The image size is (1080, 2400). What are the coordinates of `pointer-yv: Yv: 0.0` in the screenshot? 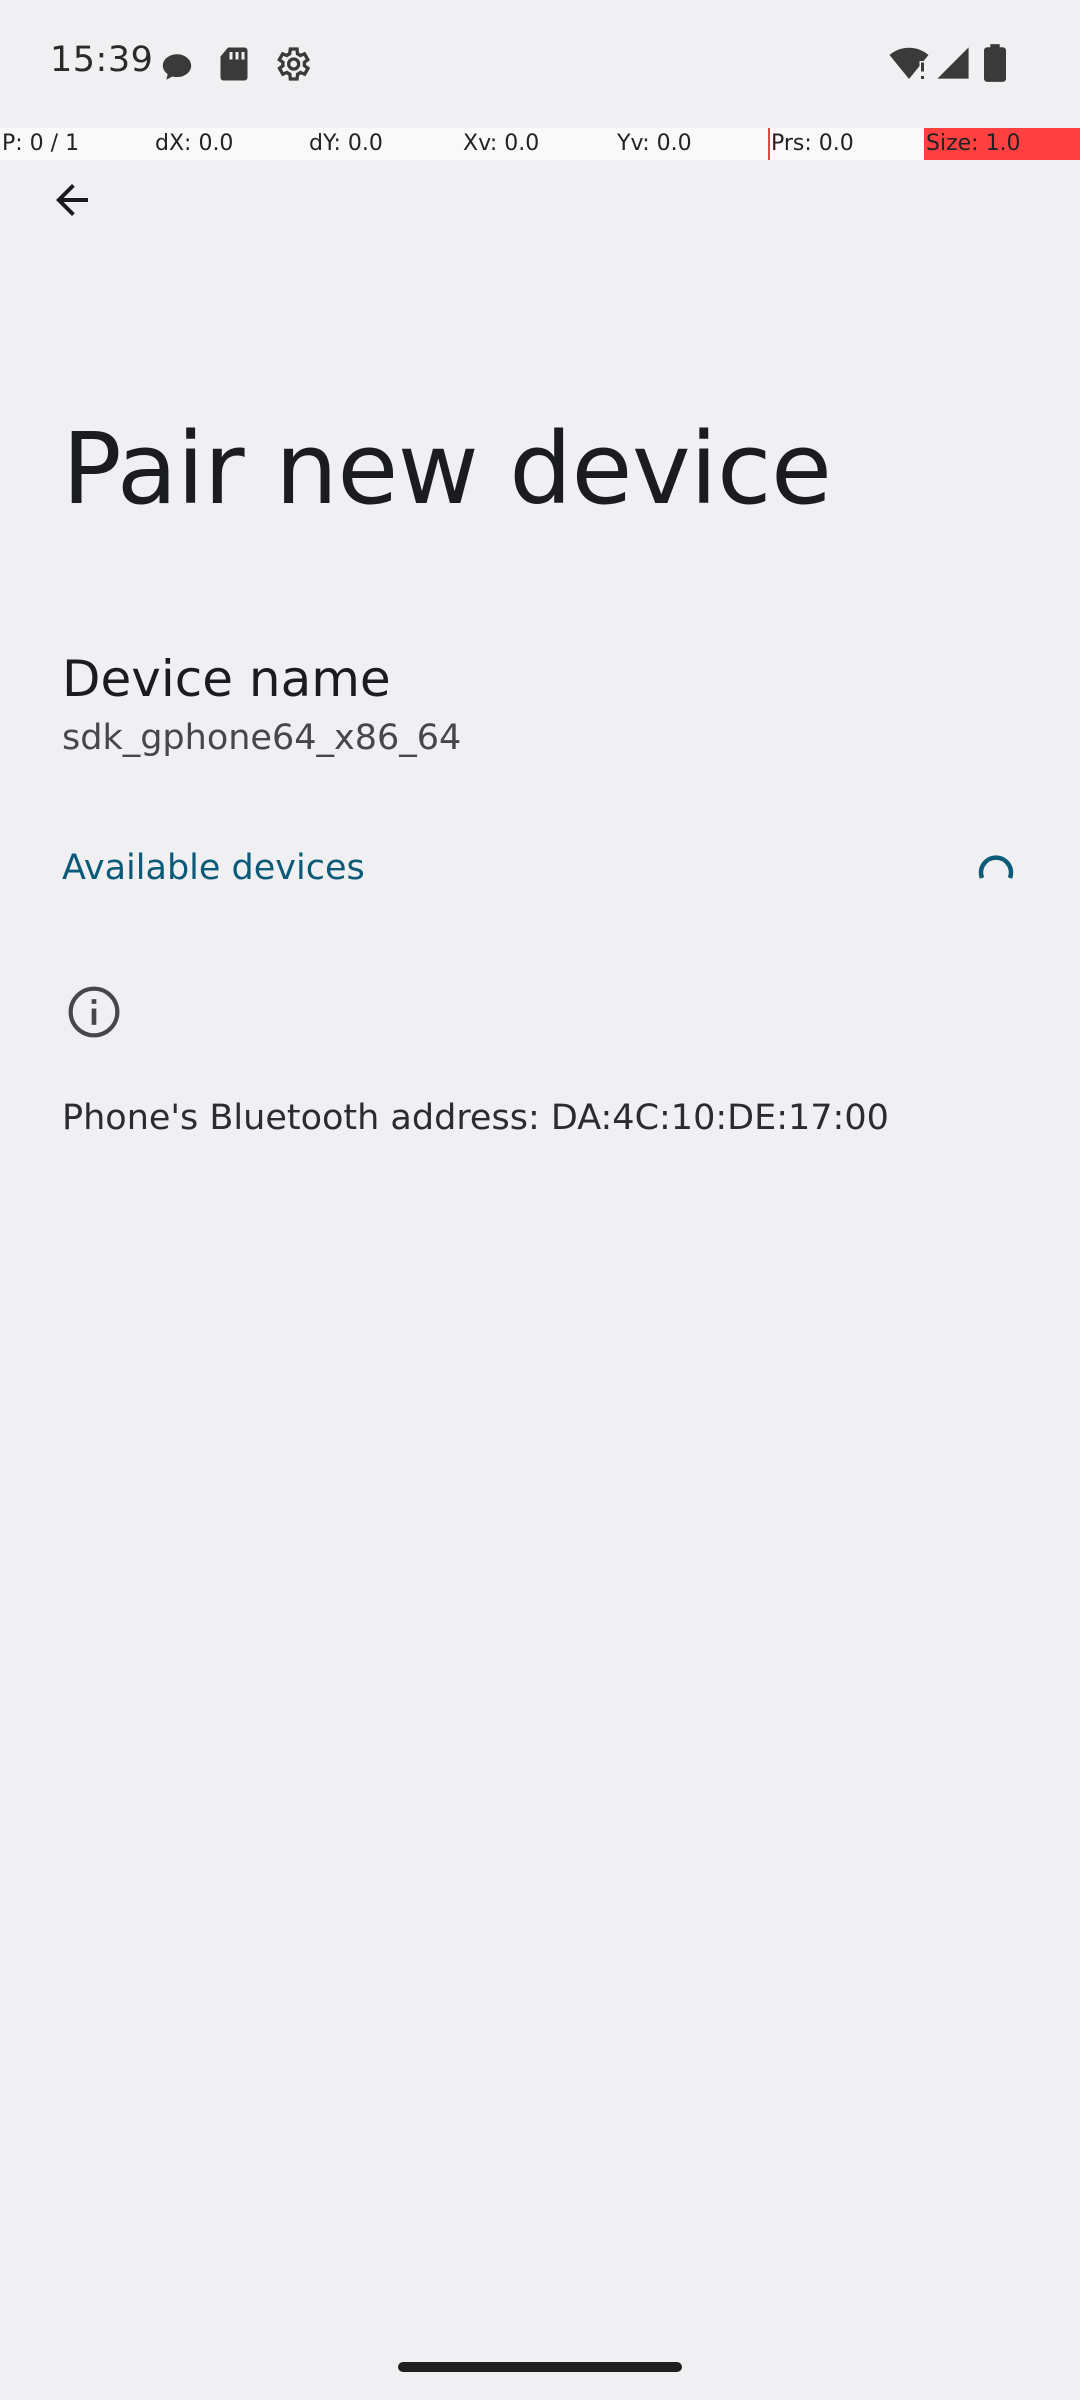 It's located at (654, 143).